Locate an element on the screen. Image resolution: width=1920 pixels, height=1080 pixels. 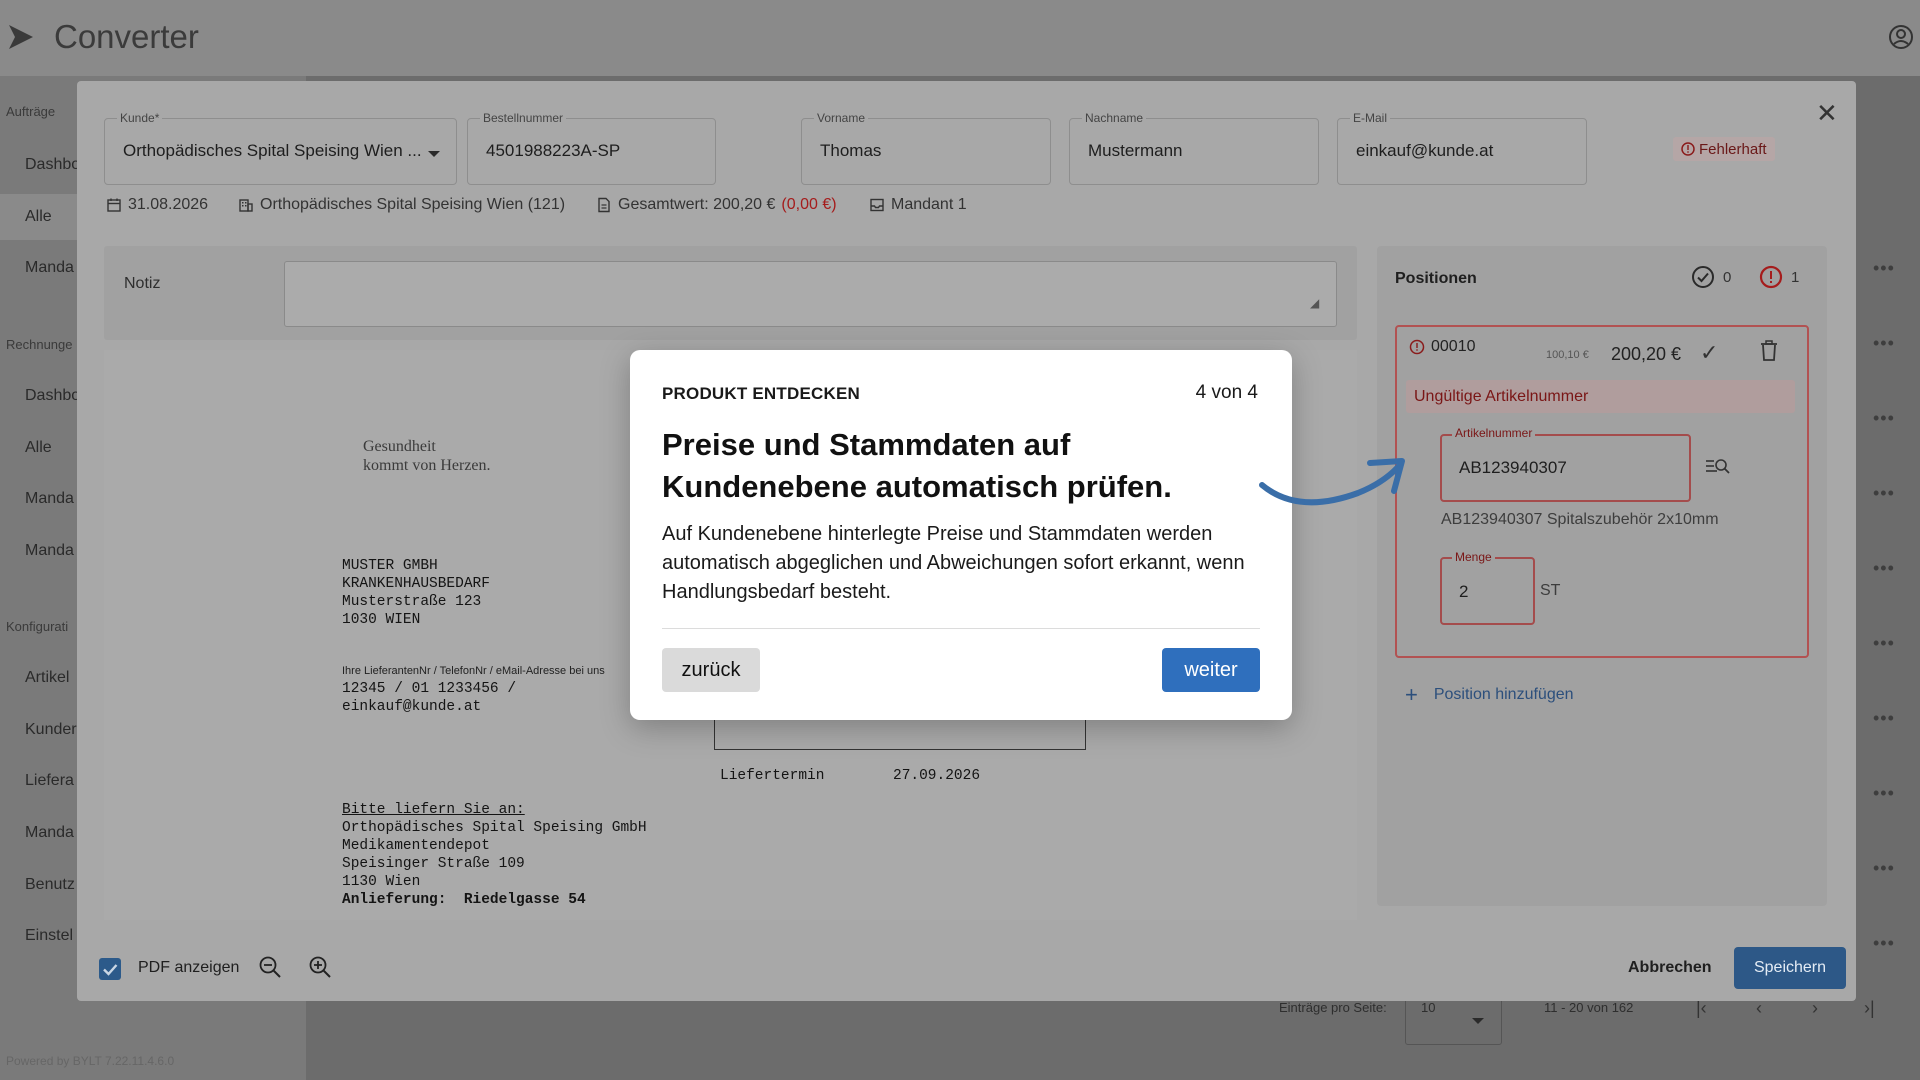
positions-ok-count: 0 is located at coordinates (1711, 277).